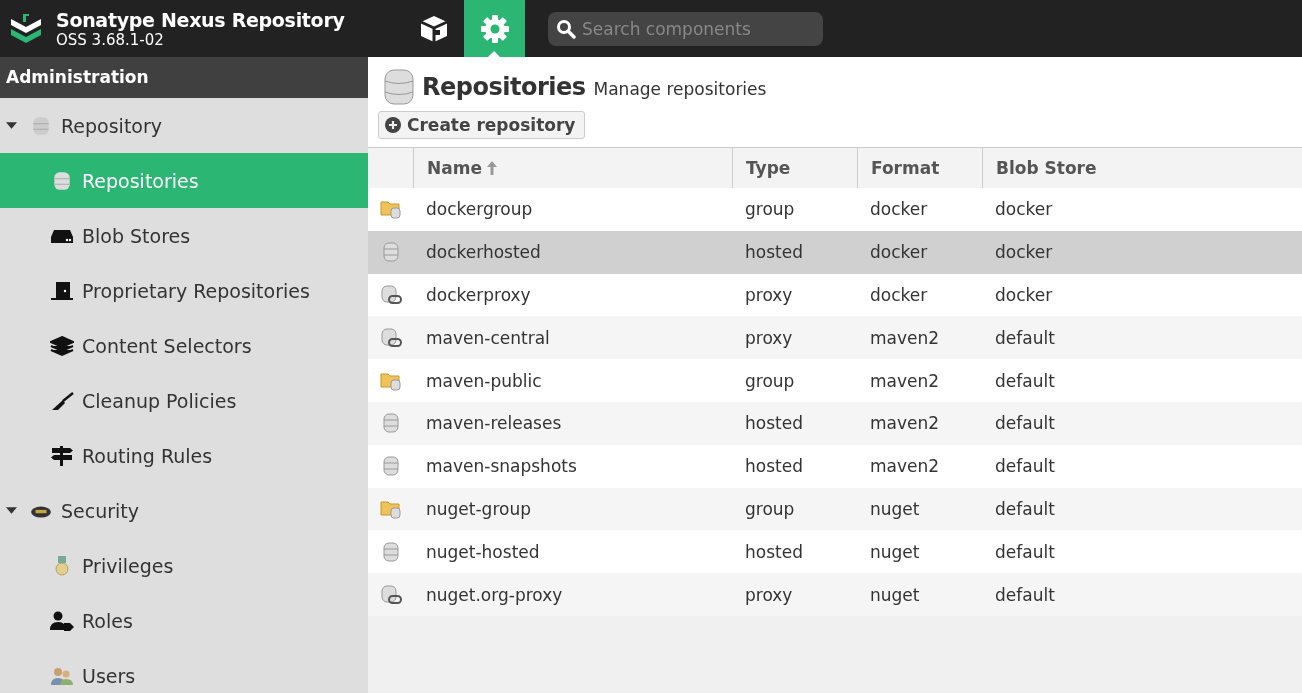 Image resolution: width=1302 pixels, height=693 pixels. What do you see at coordinates (488, 337) in the screenshot?
I see `table-cell-text: maven-central` at bounding box center [488, 337].